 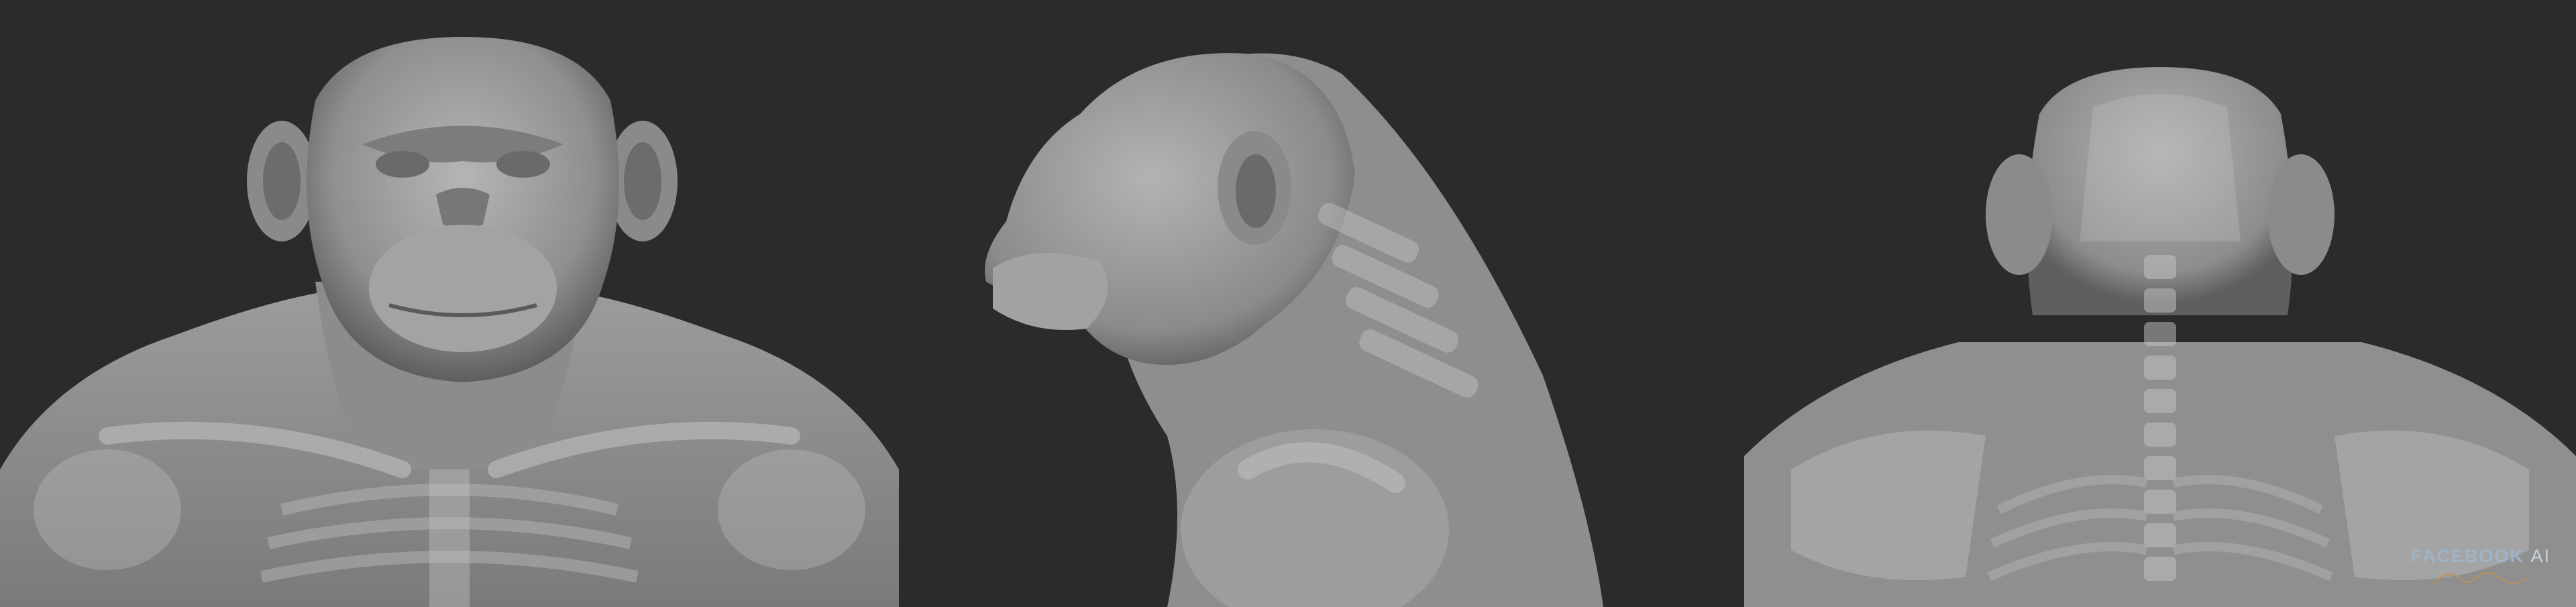 What do you see at coordinates (2540, 556) in the screenshot?
I see `brand-suffix: AI` at bounding box center [2540, 556].